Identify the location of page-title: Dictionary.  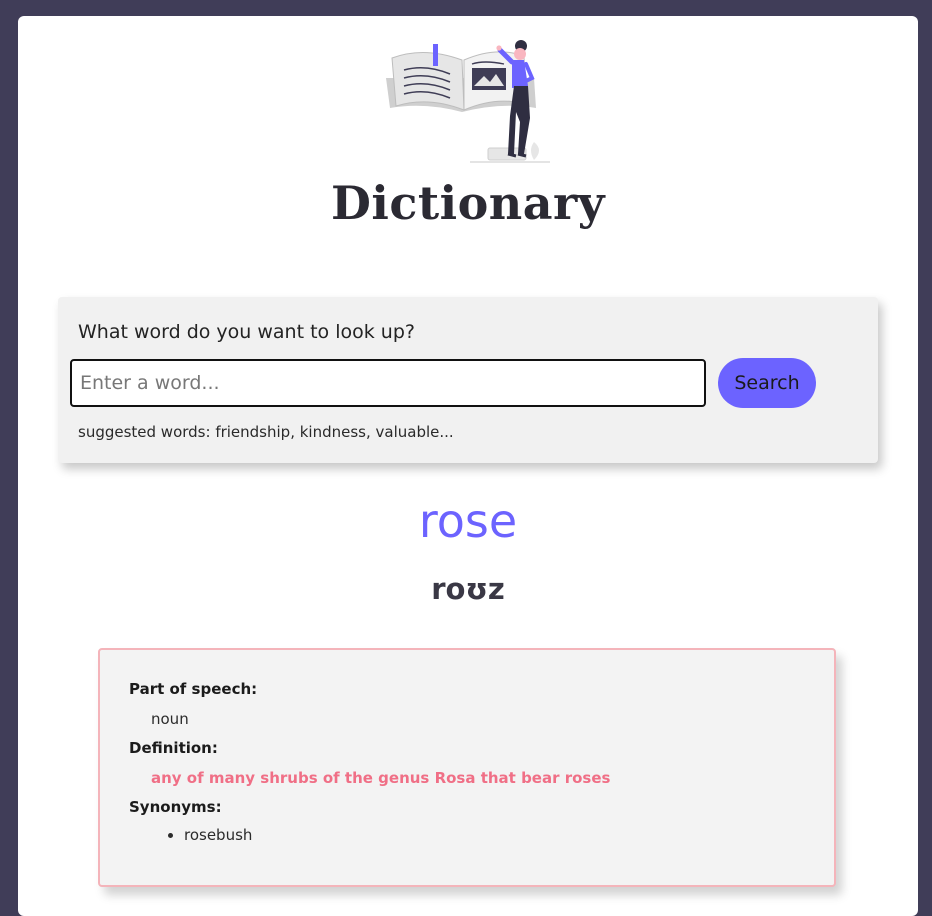
(468, 203).